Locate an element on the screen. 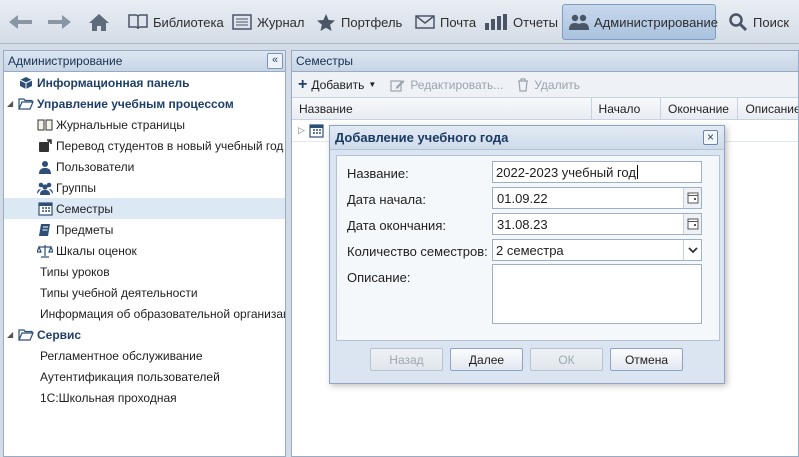  column-header-name: Название is located at coordinates (442, 108).